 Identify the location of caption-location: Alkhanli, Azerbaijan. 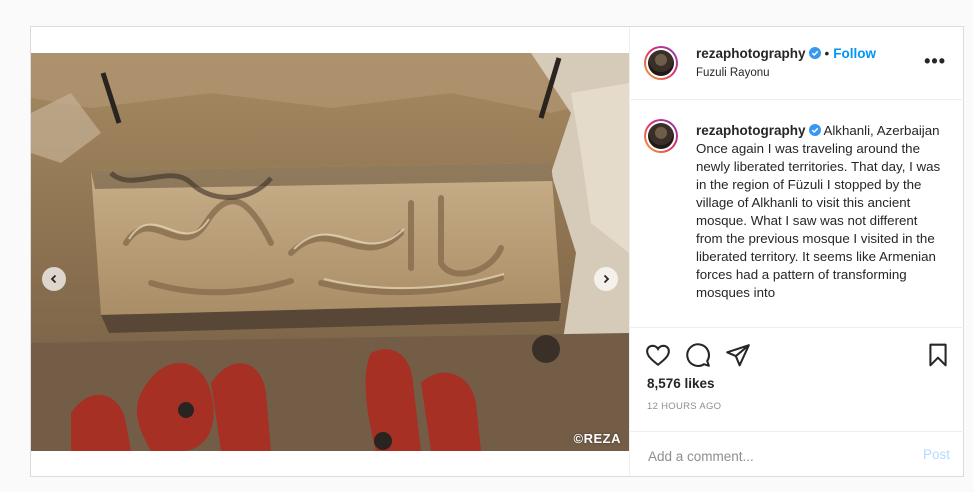
(881, 130).